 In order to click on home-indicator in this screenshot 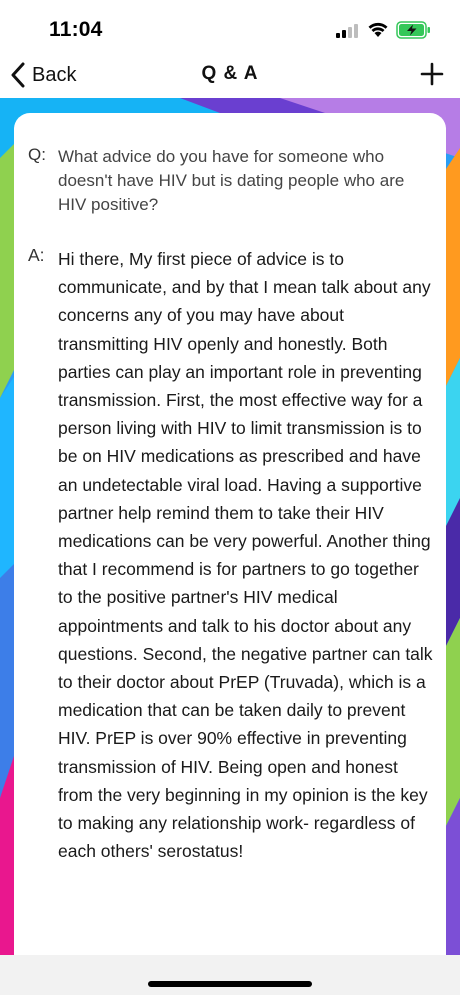, I will do `click(230, 984)`.